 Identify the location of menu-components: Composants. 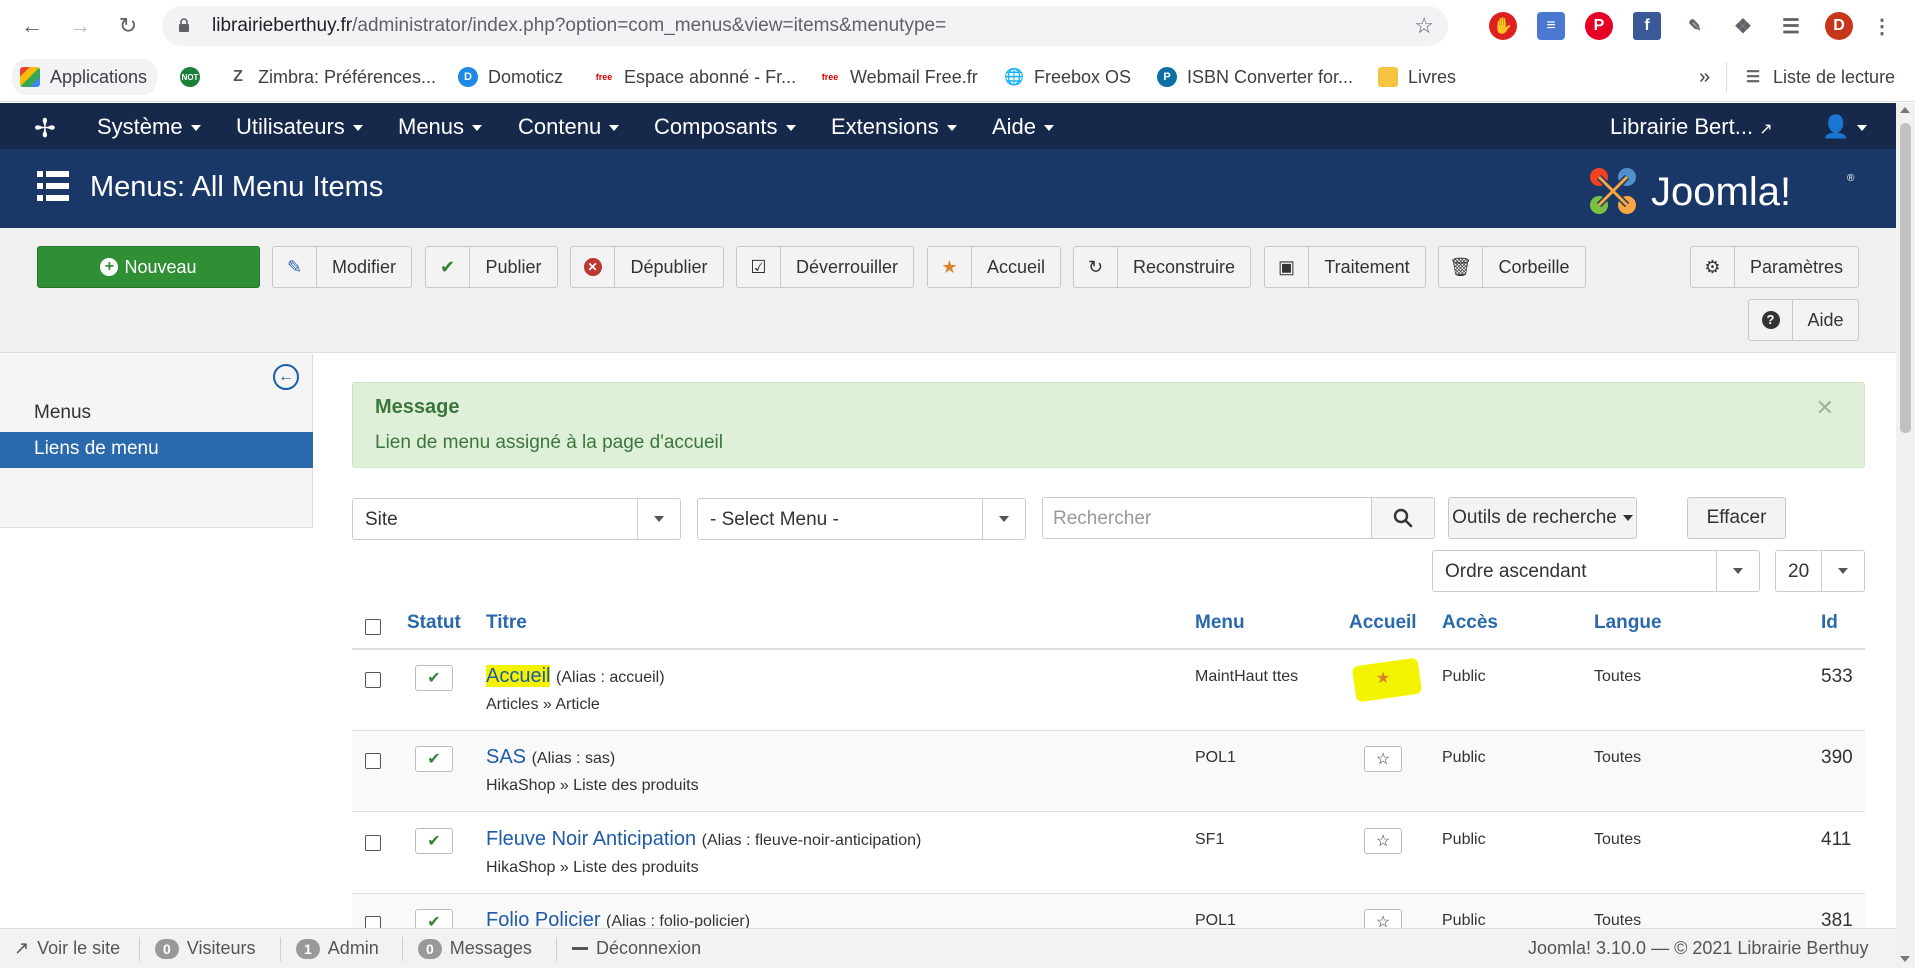
(725, 127).